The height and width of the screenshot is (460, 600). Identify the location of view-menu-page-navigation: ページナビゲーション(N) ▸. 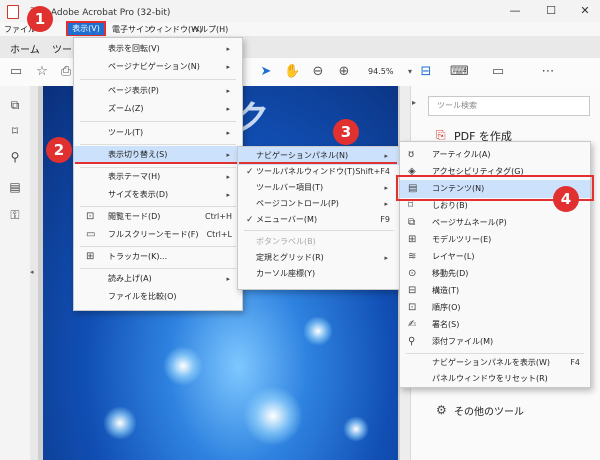
(158, 67).